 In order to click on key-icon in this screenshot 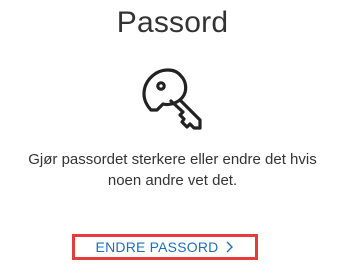, I will do `click(172, 99)`.